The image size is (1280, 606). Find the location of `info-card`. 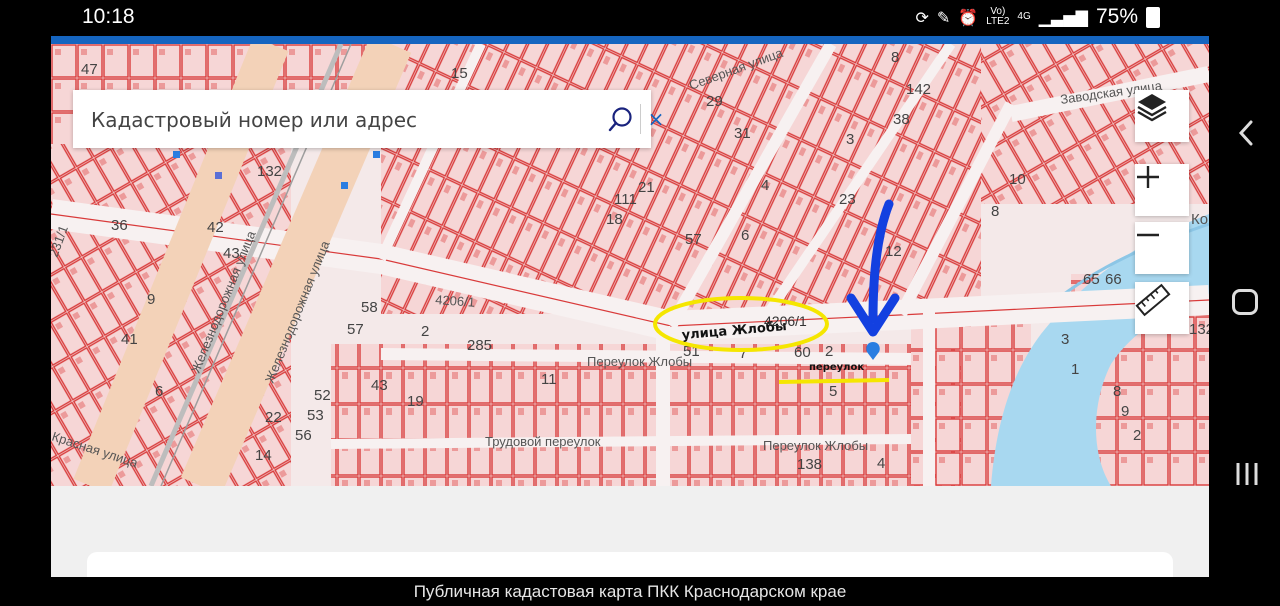

info-card is located at coordinates (630, 564).